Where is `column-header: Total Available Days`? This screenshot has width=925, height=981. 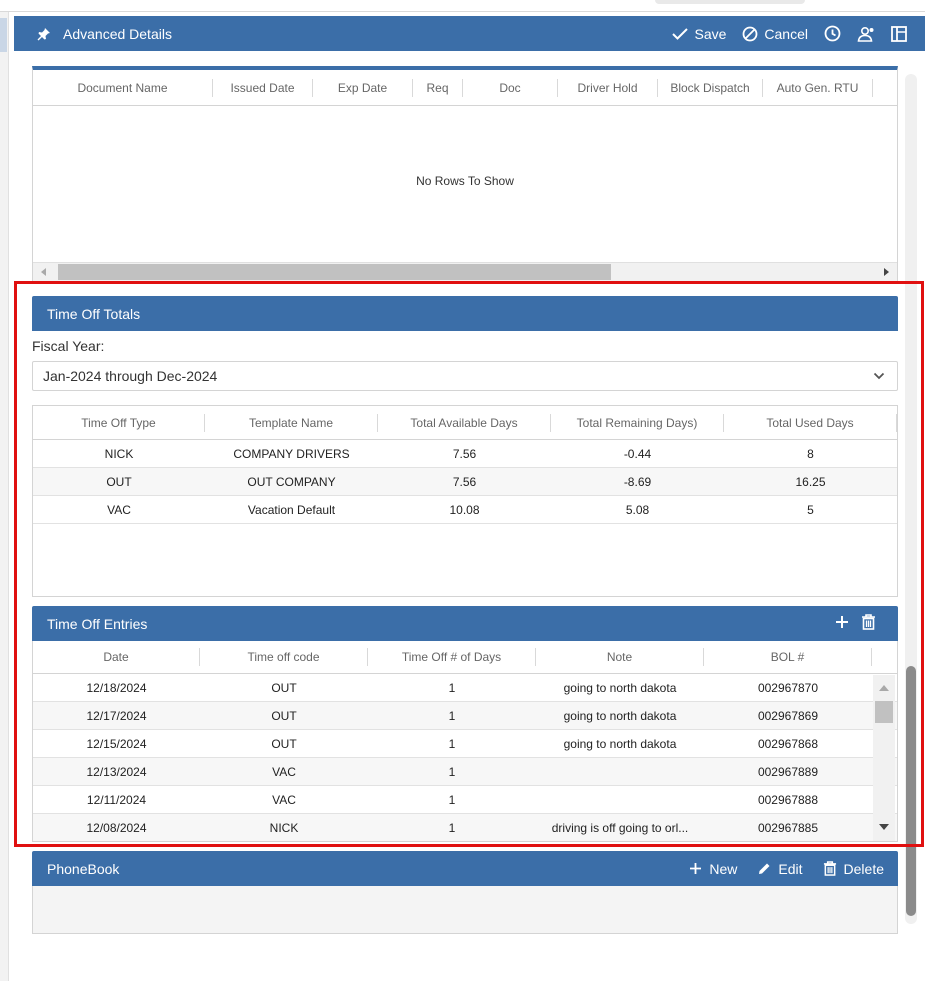 column-header: Total Available Days is located at coordinates (464, 422).